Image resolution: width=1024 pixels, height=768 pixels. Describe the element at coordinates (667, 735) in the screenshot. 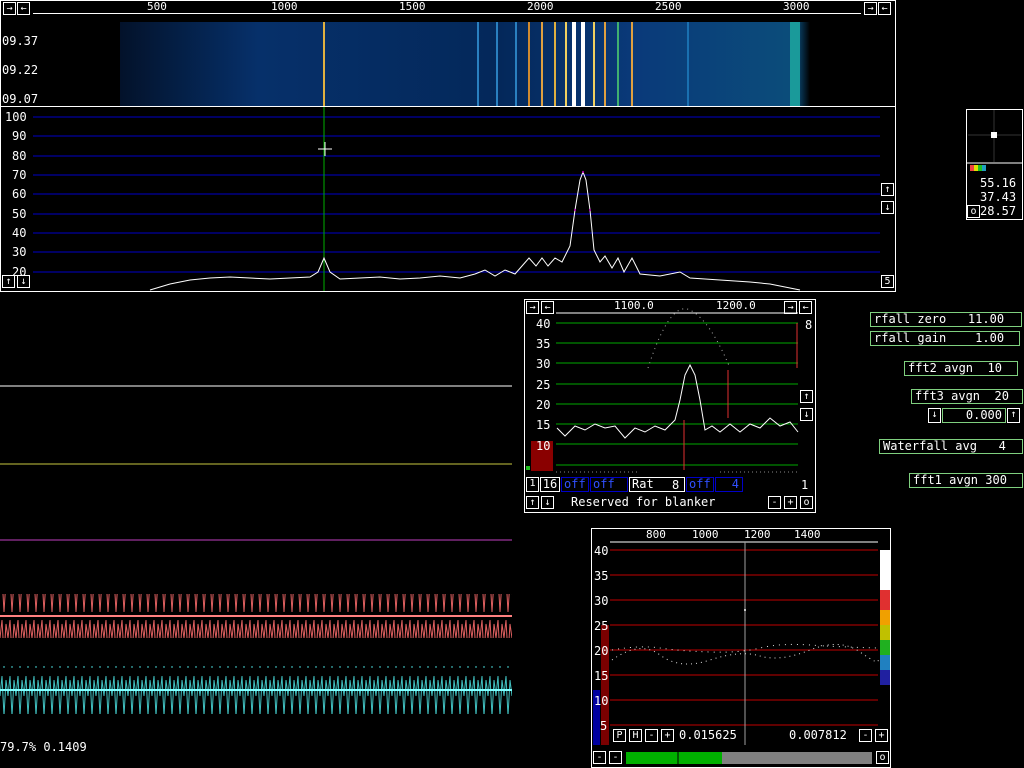

I see `bb-plus-left-button: +` at that location.